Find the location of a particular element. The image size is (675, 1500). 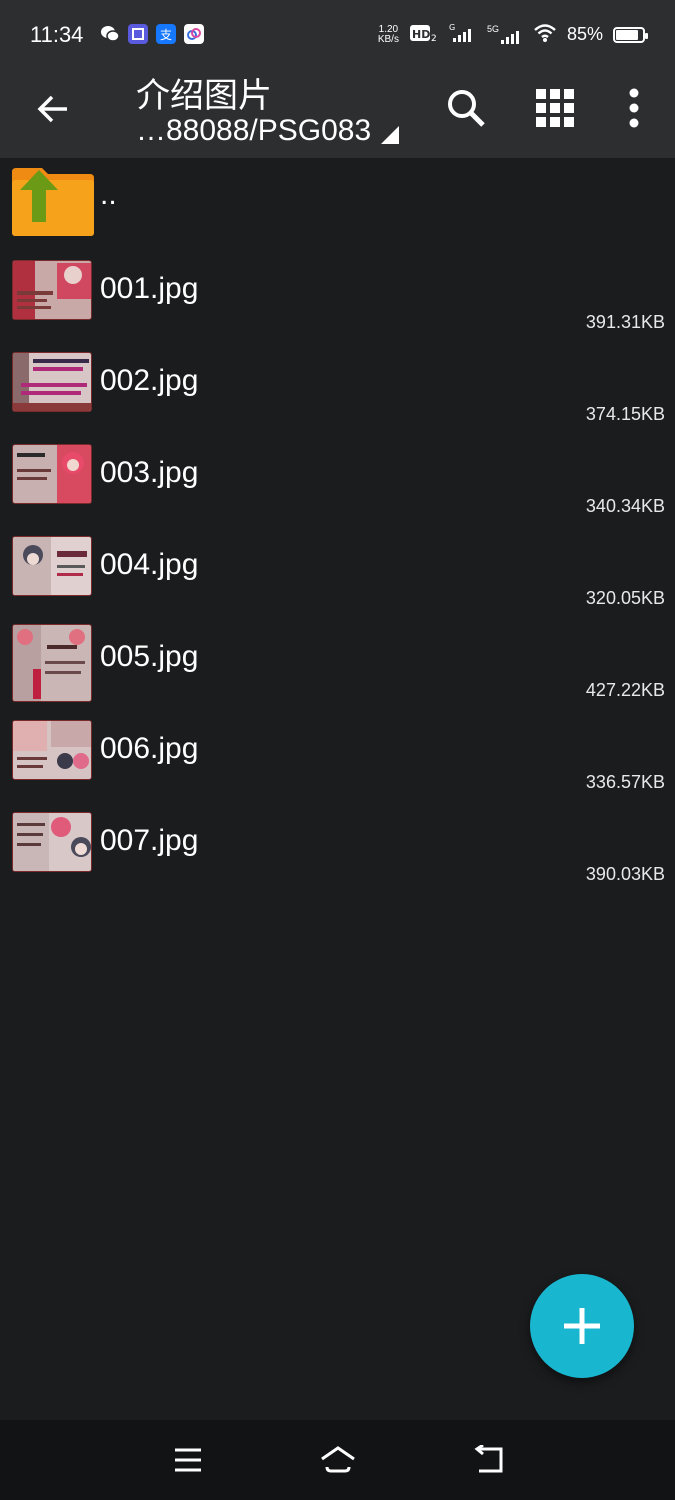

wifi-icon is located at coordinates (545, 34).